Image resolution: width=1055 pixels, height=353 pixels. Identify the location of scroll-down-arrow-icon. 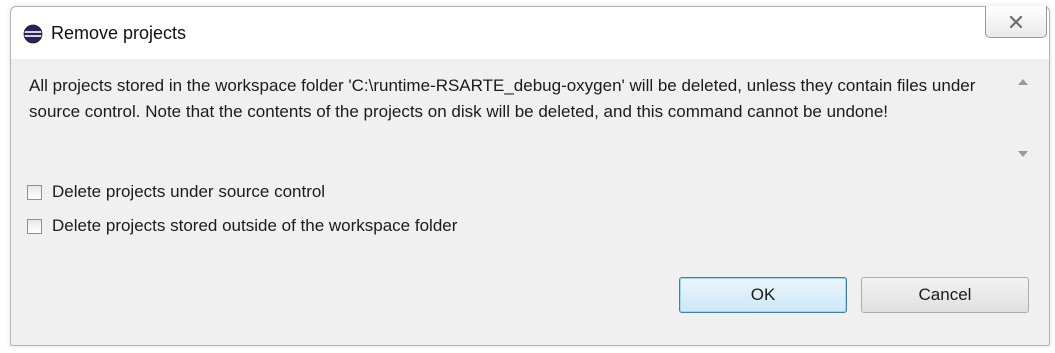
(1023, 154).